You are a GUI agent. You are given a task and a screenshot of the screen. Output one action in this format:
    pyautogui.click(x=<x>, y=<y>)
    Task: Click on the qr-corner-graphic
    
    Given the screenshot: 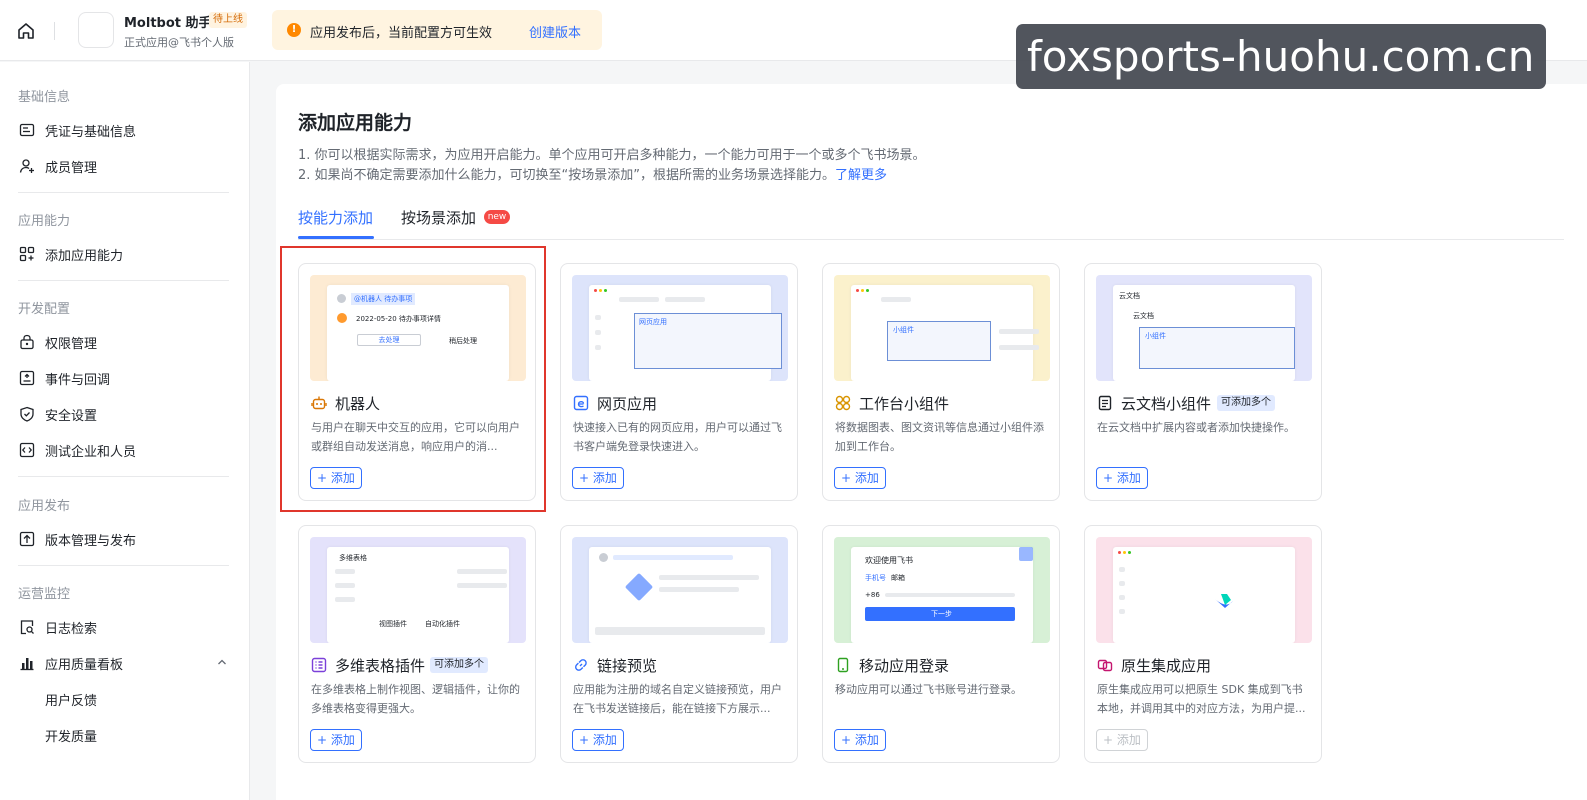 What is the action you would take?
    pyautogui.click(x=1026, y=554)
    